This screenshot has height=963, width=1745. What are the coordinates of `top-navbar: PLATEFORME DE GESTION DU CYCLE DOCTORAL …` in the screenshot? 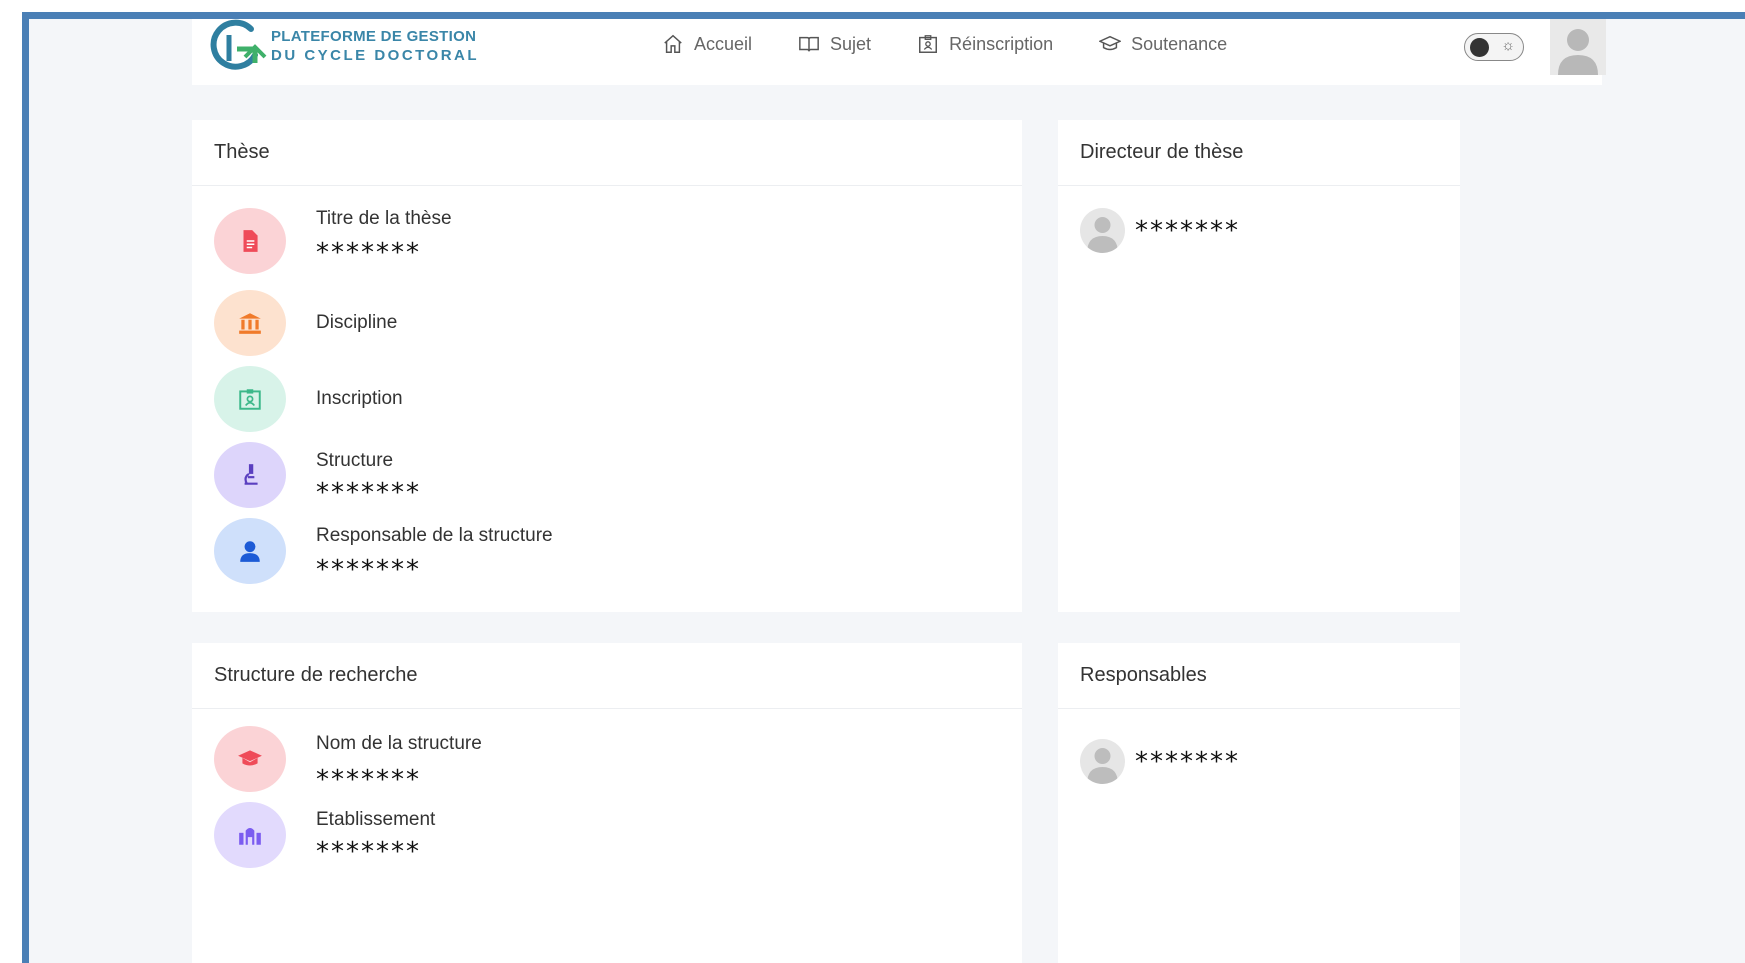 It's located at (899, 52).